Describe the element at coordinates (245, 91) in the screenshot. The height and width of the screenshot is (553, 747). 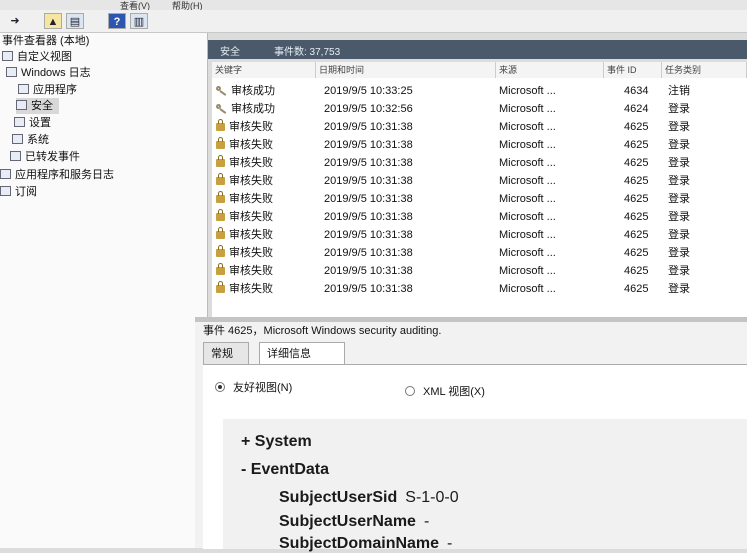
I see `cell-keyword: 审核成功` at that location.